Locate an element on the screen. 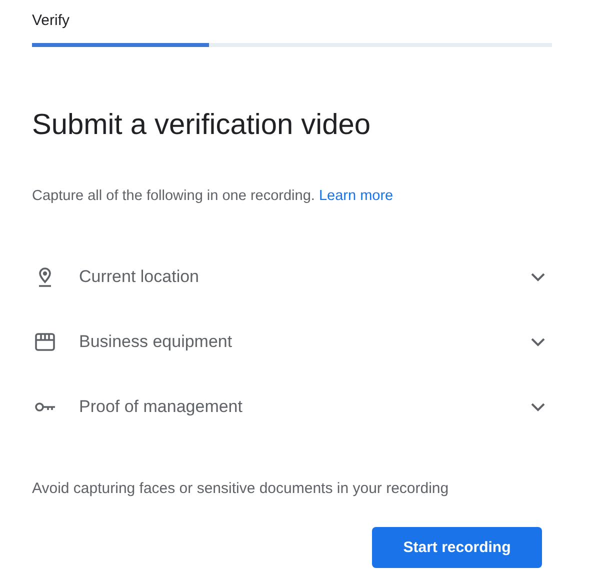 This screenshot has height=586, width=600. intro-text: Capture all of the following in one recording. Learn more is located at coordinates (213, 196).